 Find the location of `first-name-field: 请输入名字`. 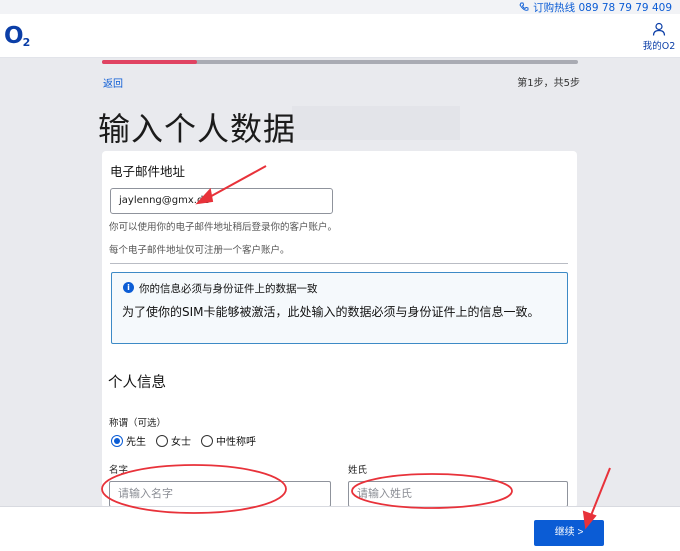

first-name-field: 请输入名字 is located at coordinates (220, 494).